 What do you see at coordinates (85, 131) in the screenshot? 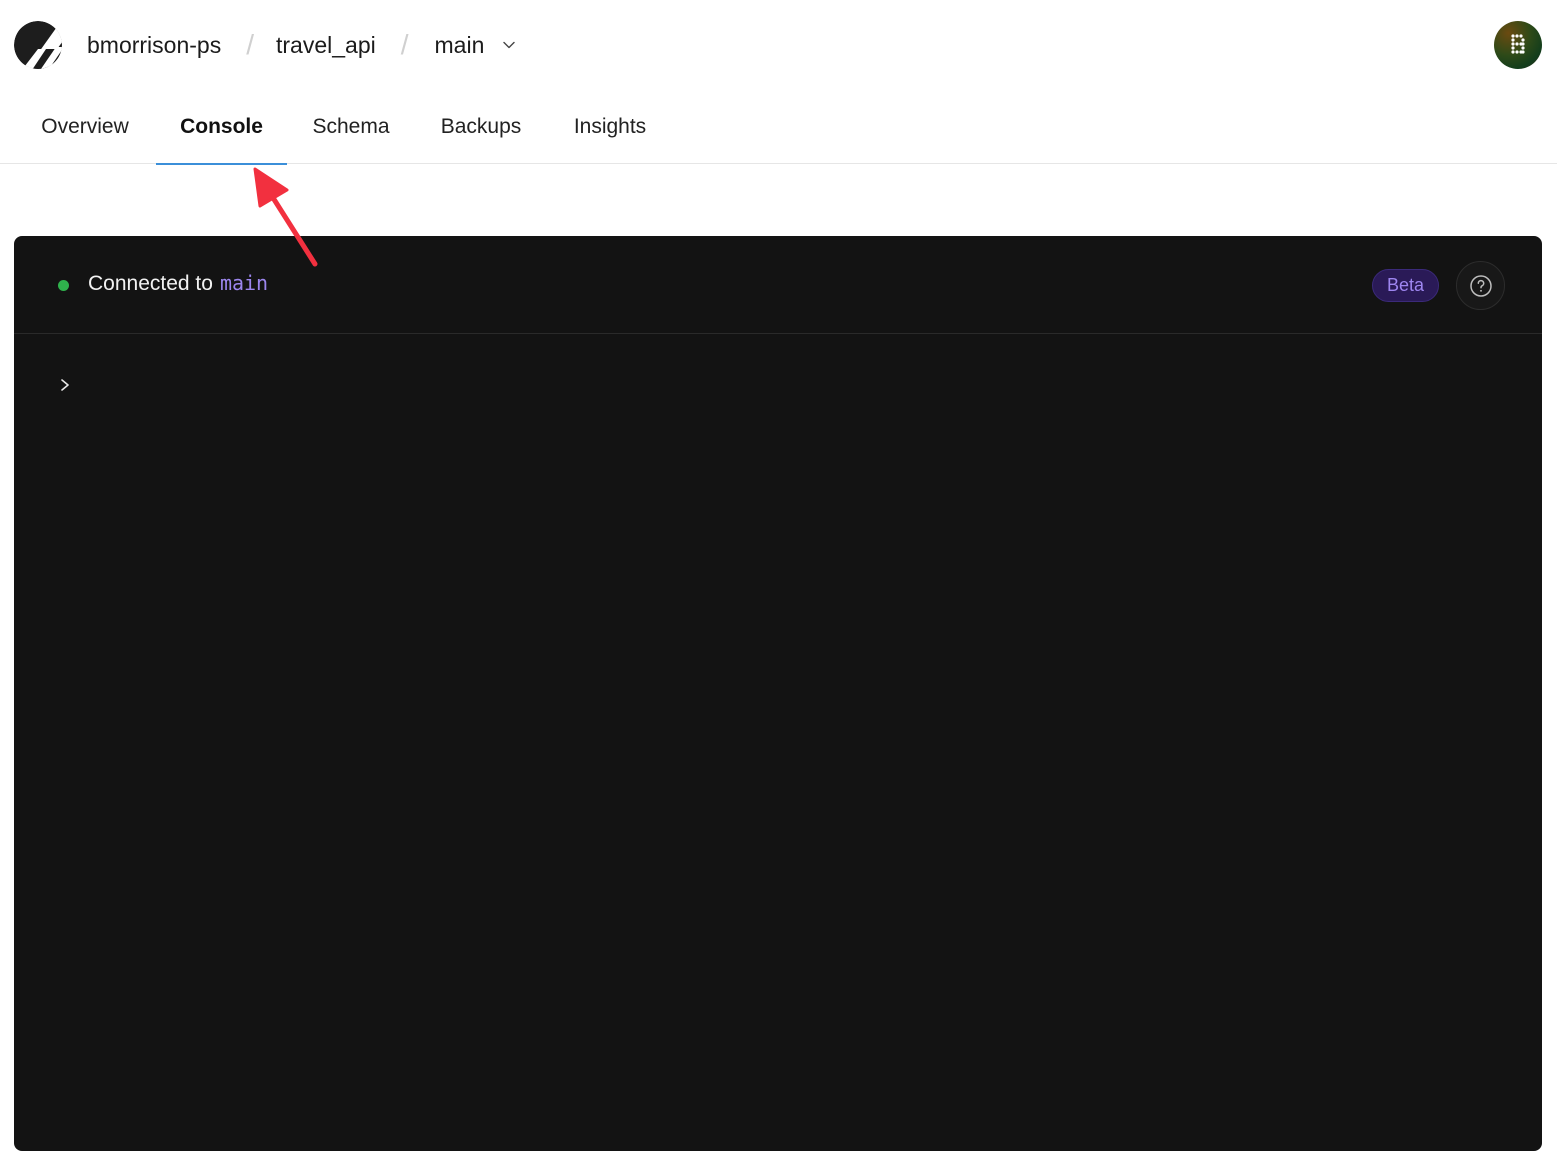
I see `tab-overview: Overview` at bounding box center [85, 131].